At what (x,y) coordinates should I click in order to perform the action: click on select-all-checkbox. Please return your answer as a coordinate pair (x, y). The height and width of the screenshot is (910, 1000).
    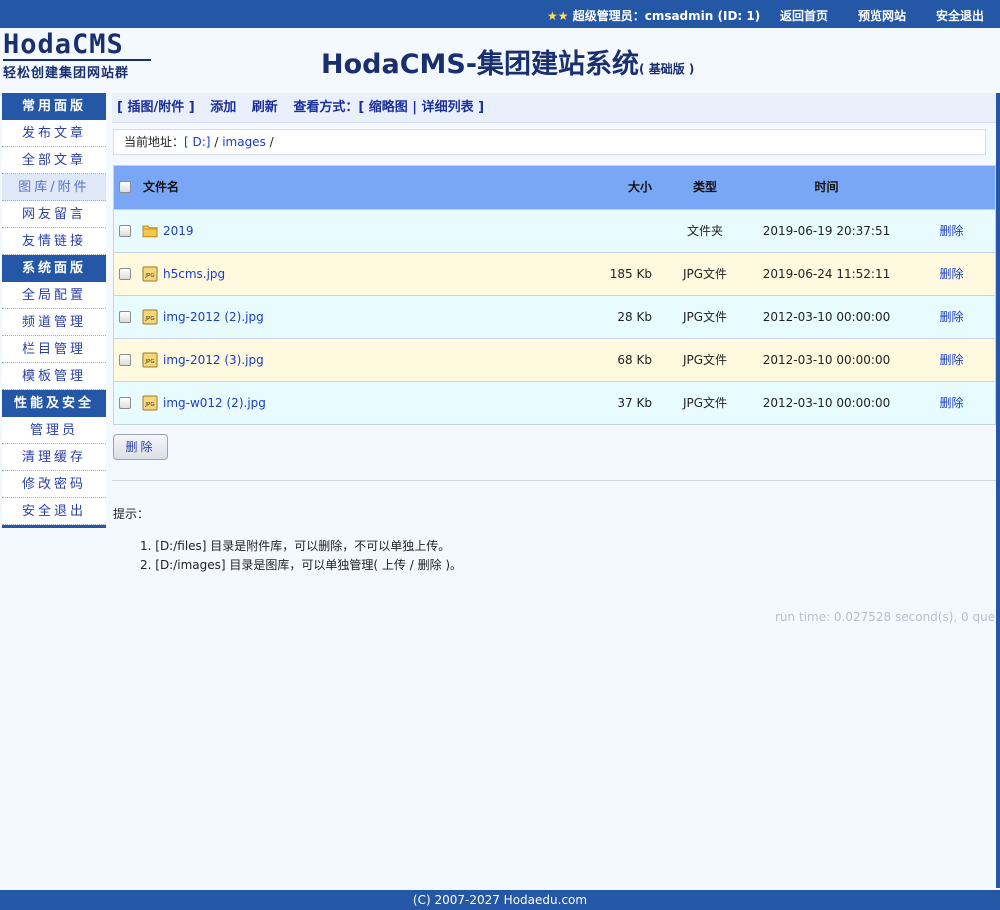
    Looking at the image, I should click on (125, 187).